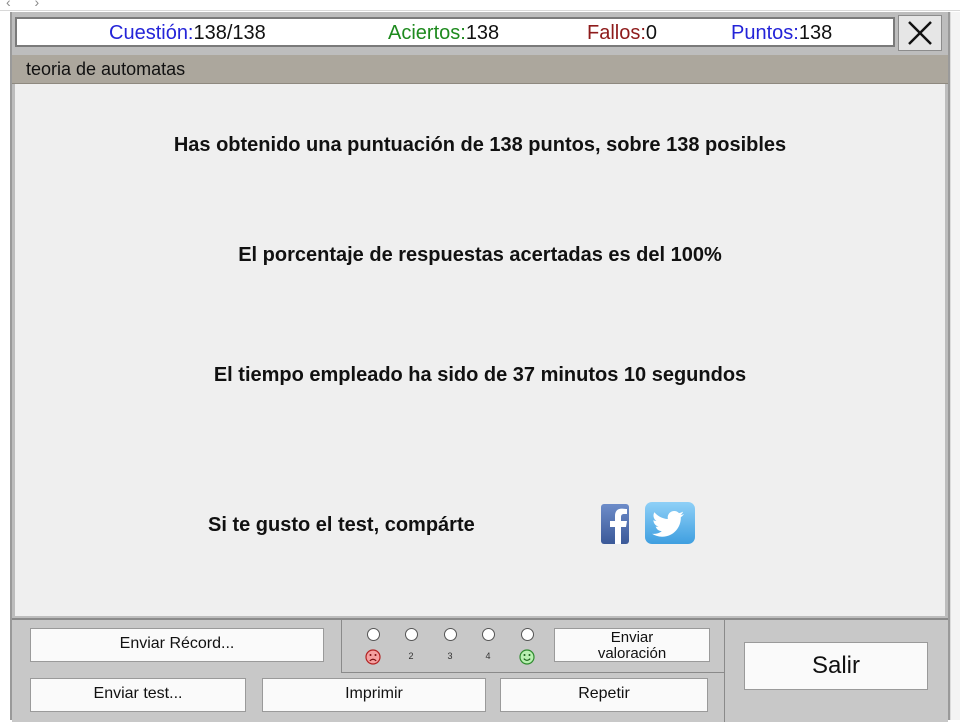 The height and width of the screenshot is (722, 960). I want to click on points-label: Puntos:, so click(765, 33).